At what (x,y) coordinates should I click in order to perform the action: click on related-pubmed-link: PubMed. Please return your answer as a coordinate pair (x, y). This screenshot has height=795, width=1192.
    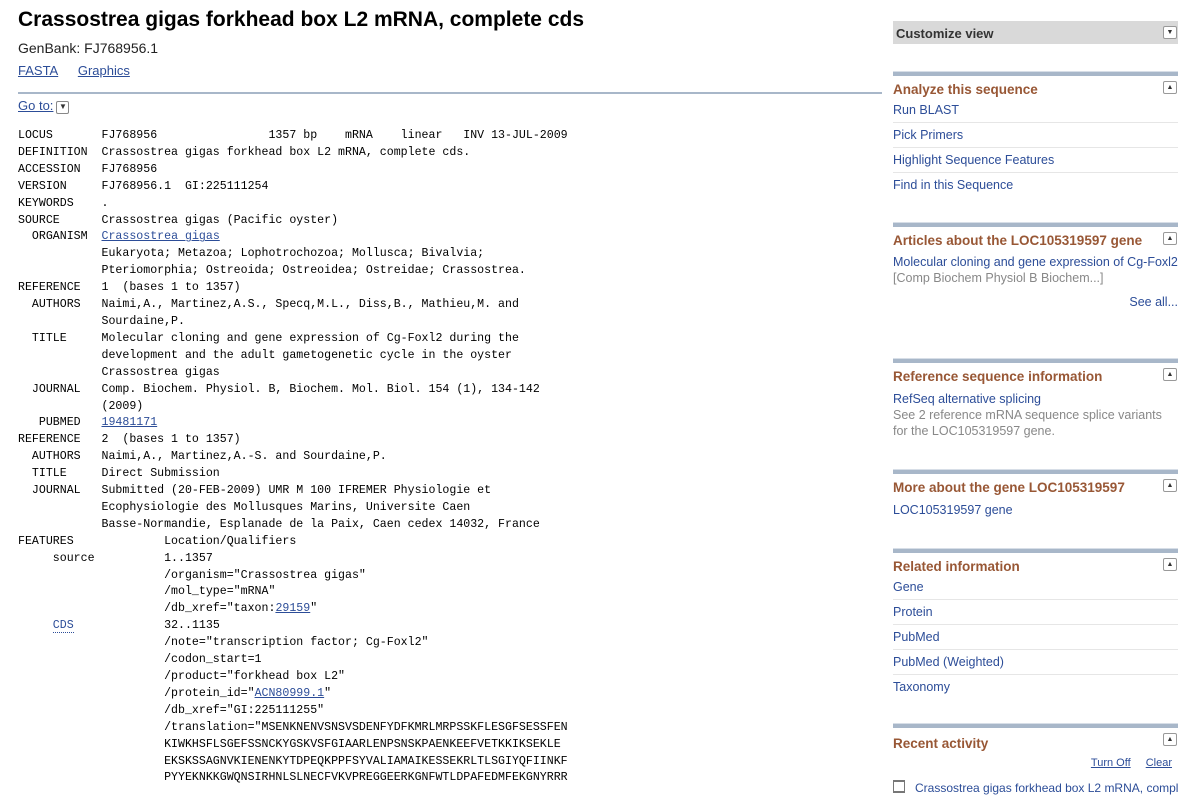
    Looking at the image, I should click on (1035, 639).